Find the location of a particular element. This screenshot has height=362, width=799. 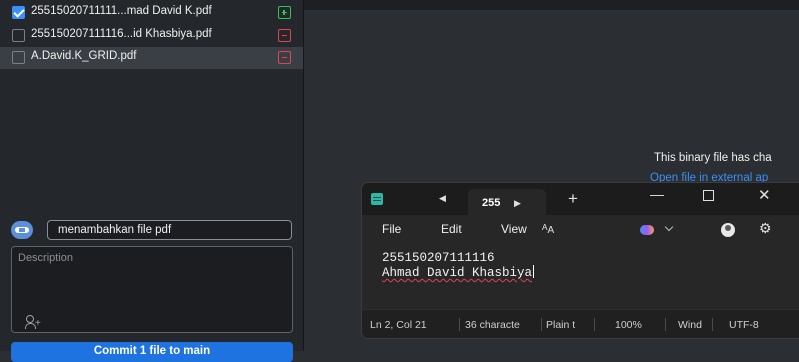

menu-bar: File Edit View ᴬA ⚙ is located at coordinates (580, 230).